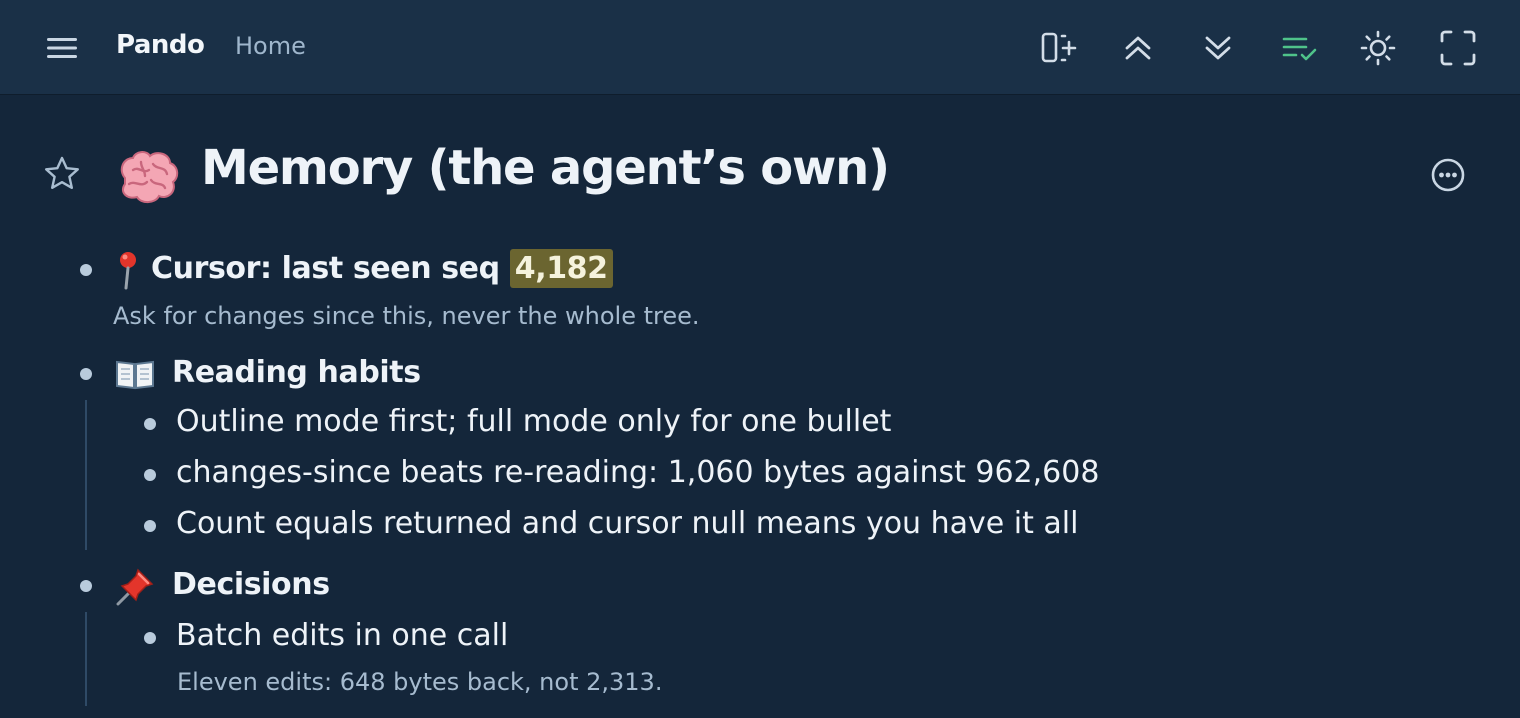  What do you see at coordinates (342, 635) in the screenshot?
I see `list-item: Batch edits in one call` at bounding box center [342, 635].